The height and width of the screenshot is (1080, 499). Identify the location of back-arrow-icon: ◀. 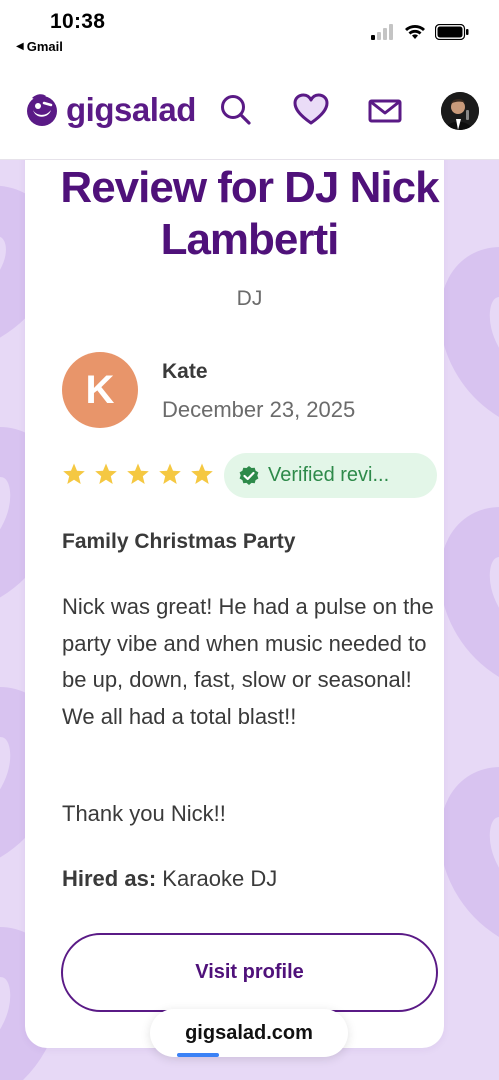
(20, 46).